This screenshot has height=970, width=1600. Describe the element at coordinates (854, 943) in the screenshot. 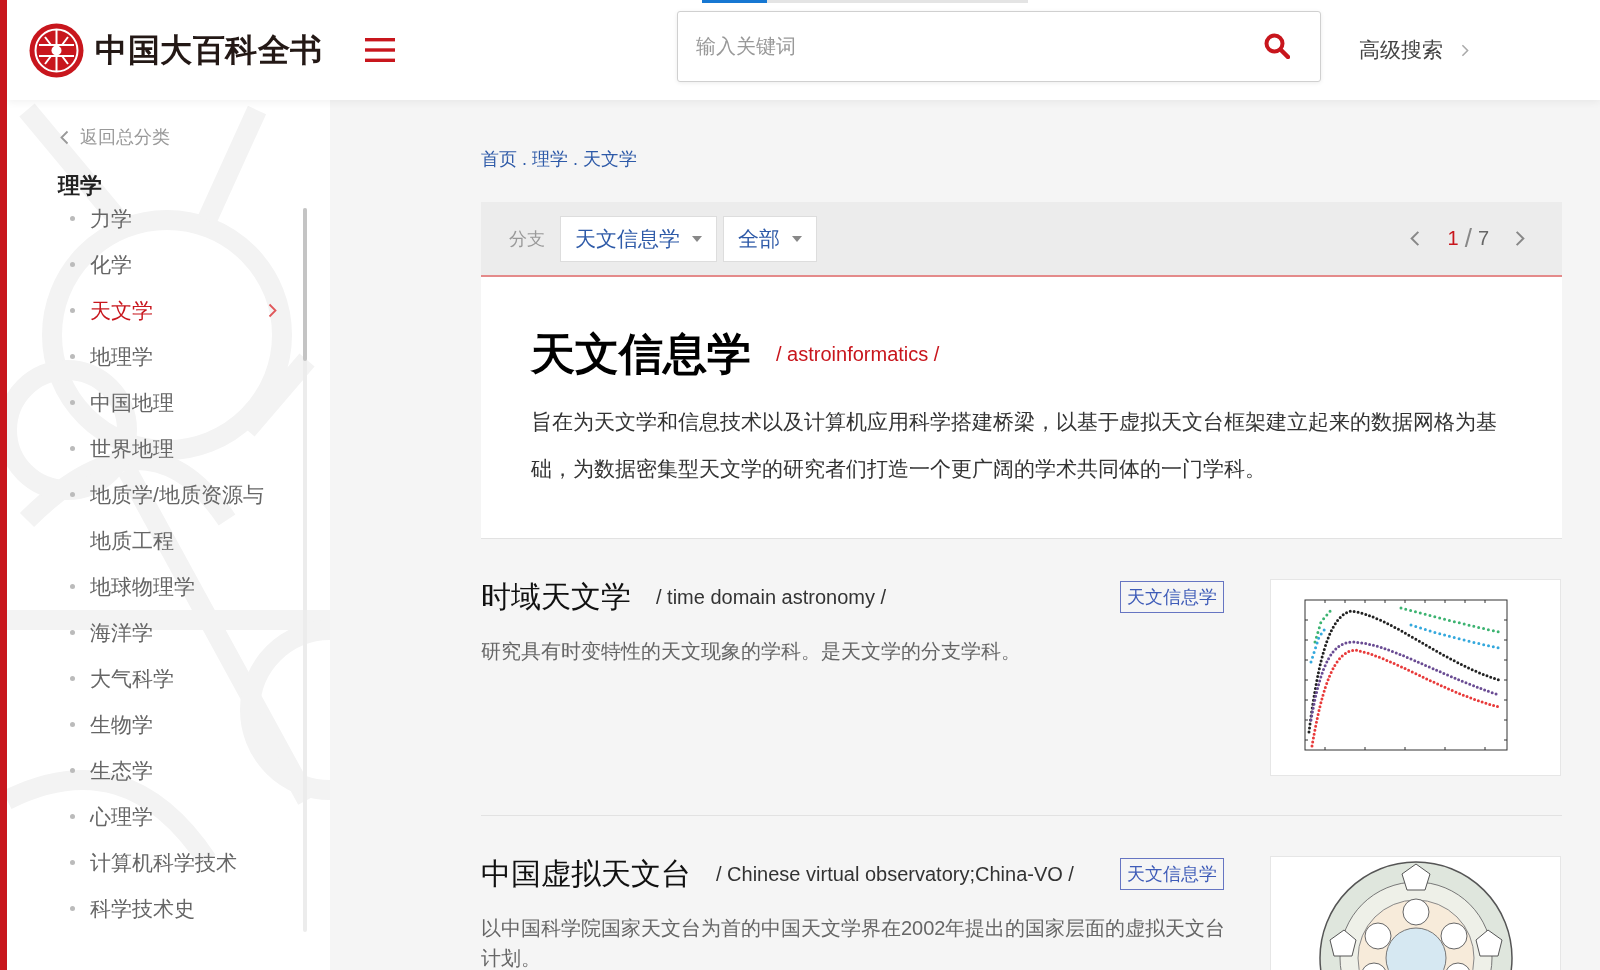

I see `entry-description: 以中国科学院国家天文台为首的中国天文学界在2002年提出的国家层面的虚拟天文台计划。` at that location.